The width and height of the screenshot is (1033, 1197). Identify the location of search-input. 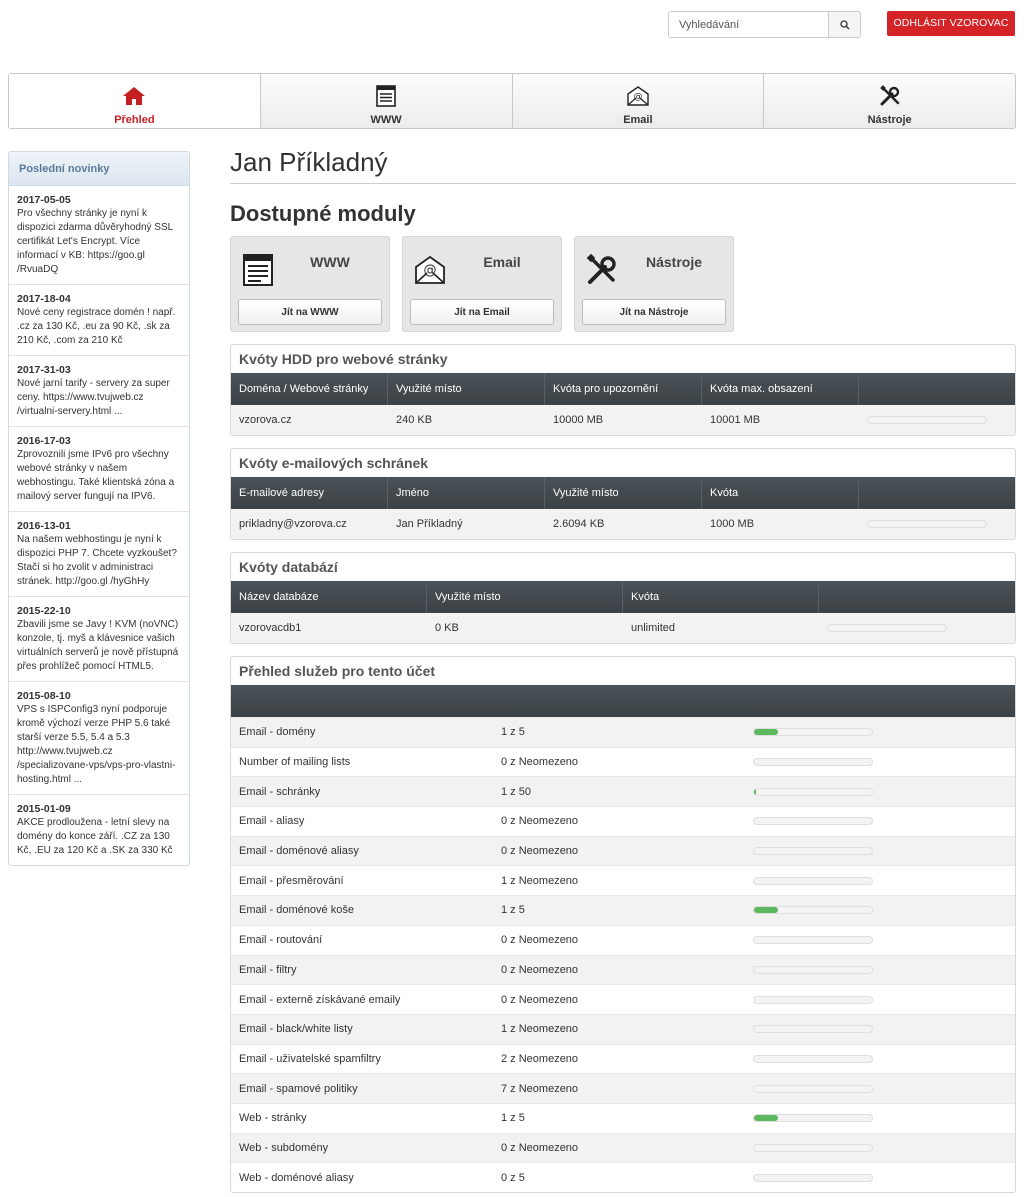
(748, 24).